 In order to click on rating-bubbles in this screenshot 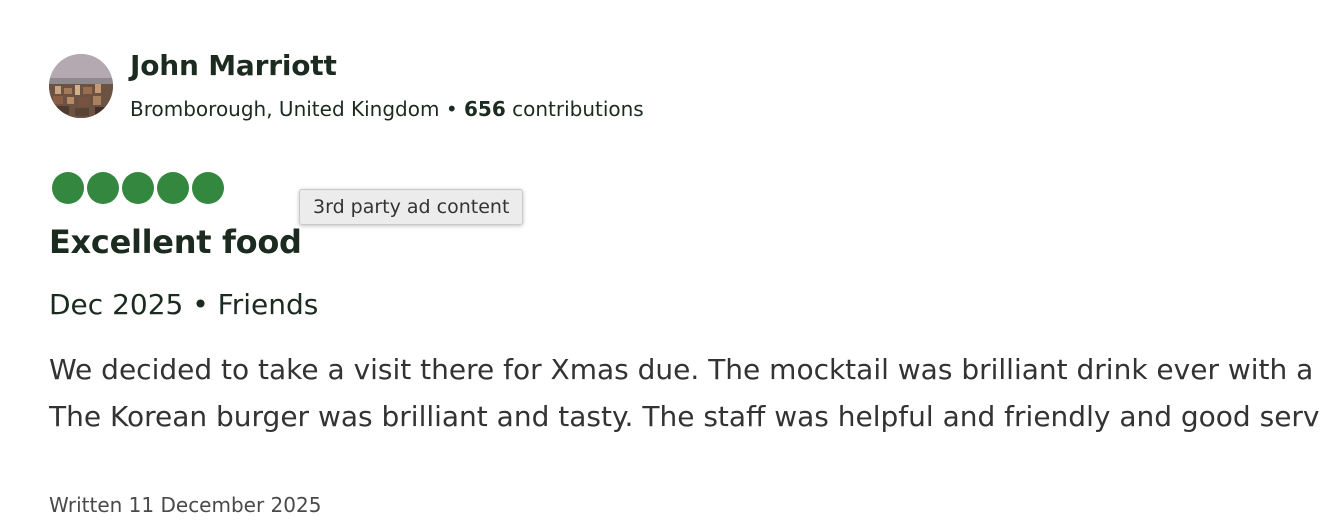, I will do `click(138, 188)`.